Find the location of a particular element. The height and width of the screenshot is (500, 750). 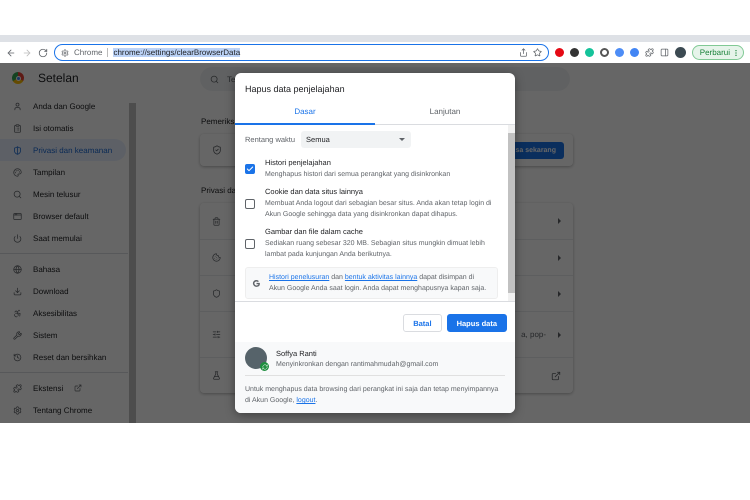

cookie-icon is located at coordinates (216, 257).